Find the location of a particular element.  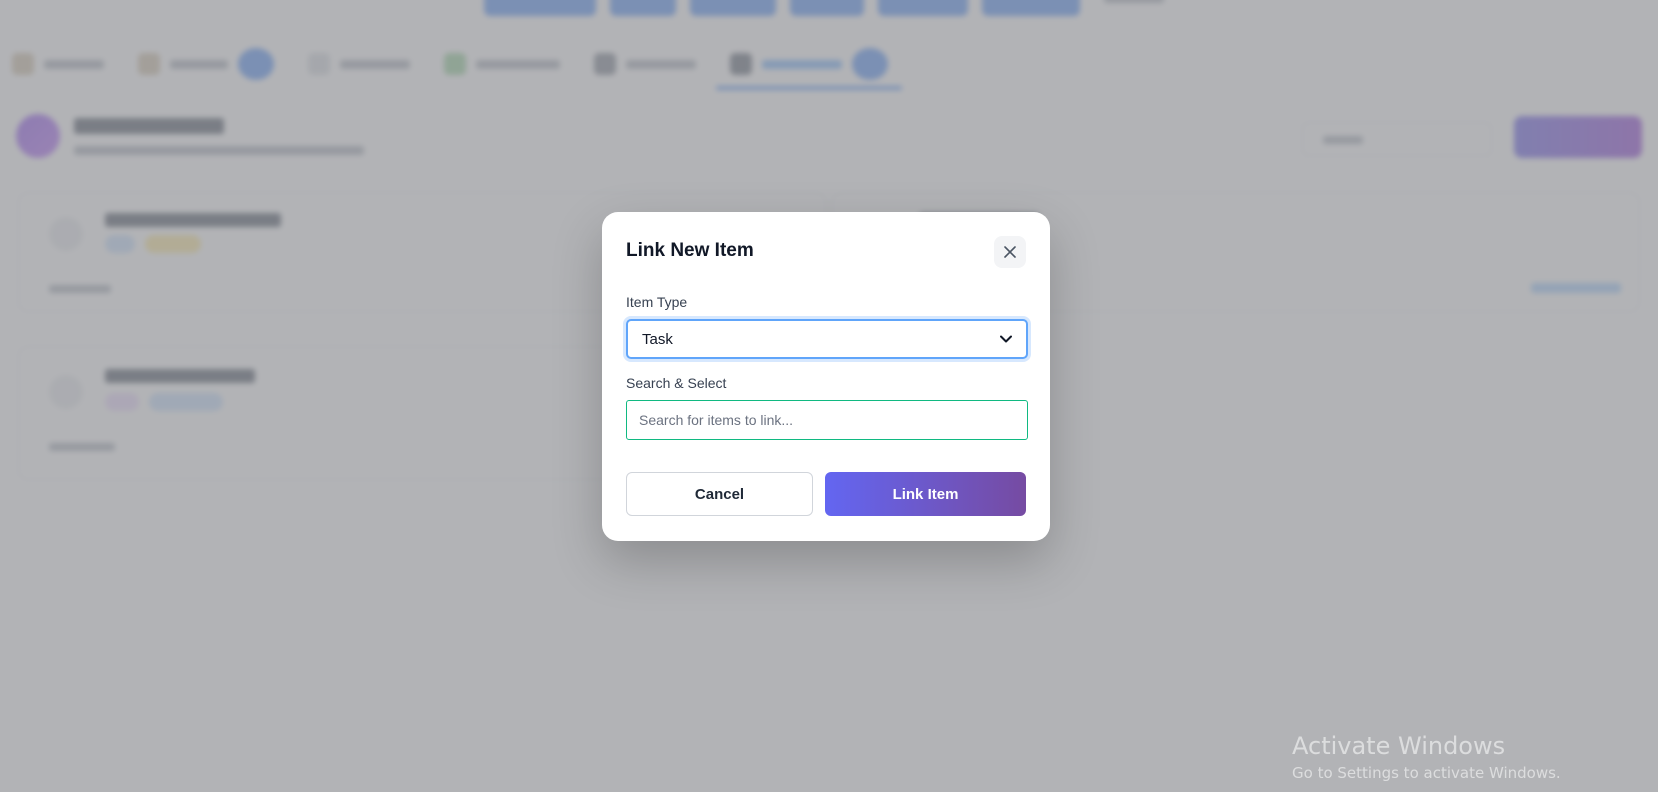

watermark-subtitle: Go to Settings to activate Windows. is located at coordinates (1426, 773).